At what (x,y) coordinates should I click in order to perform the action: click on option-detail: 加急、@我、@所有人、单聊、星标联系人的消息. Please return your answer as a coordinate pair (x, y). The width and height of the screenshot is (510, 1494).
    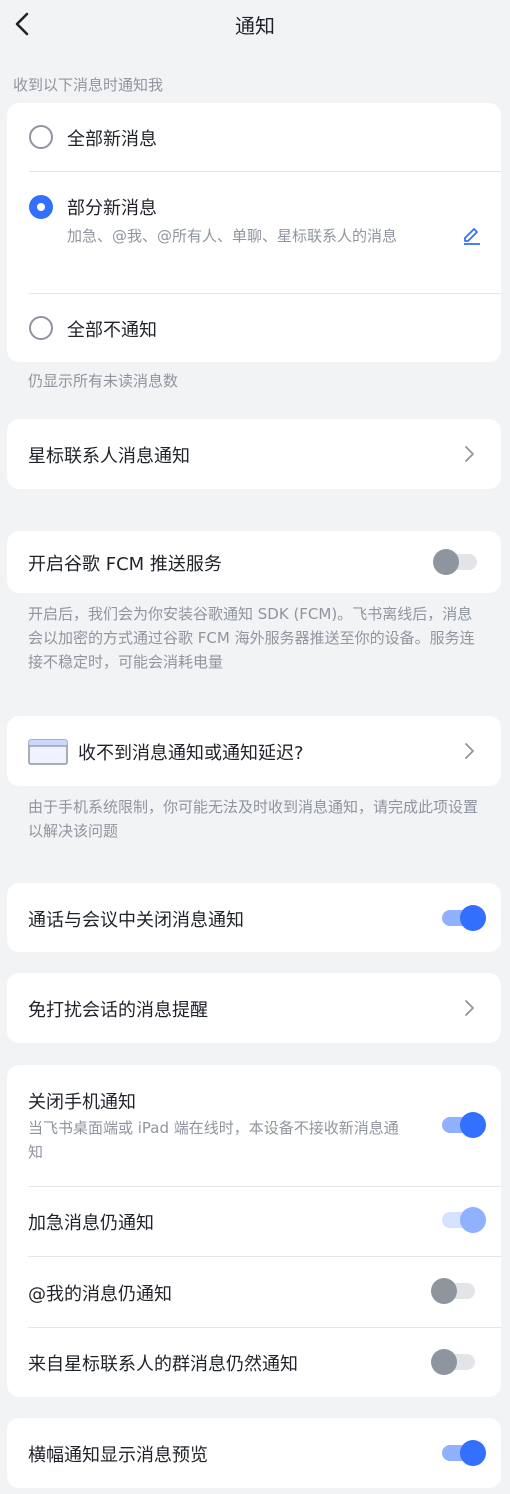
    Looking at the image, I should click on (232, 236).